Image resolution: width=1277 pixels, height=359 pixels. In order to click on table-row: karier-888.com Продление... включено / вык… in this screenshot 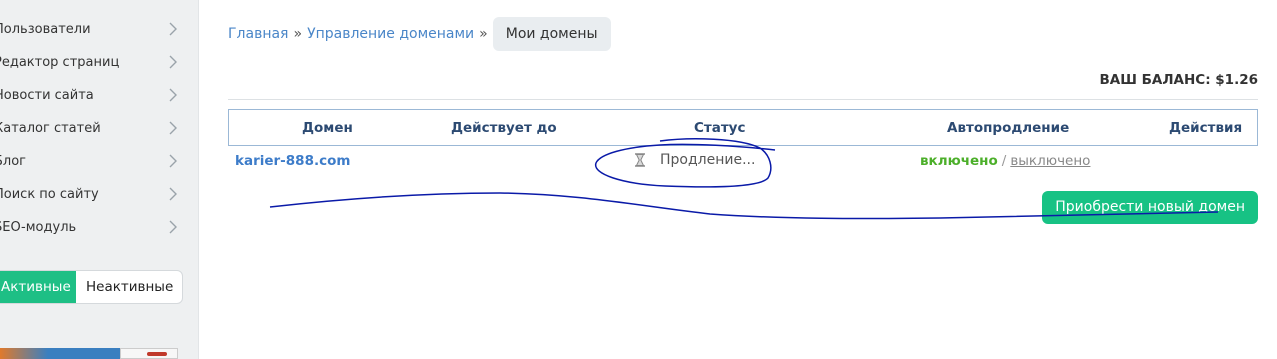, I will do `click(743, 161)`.